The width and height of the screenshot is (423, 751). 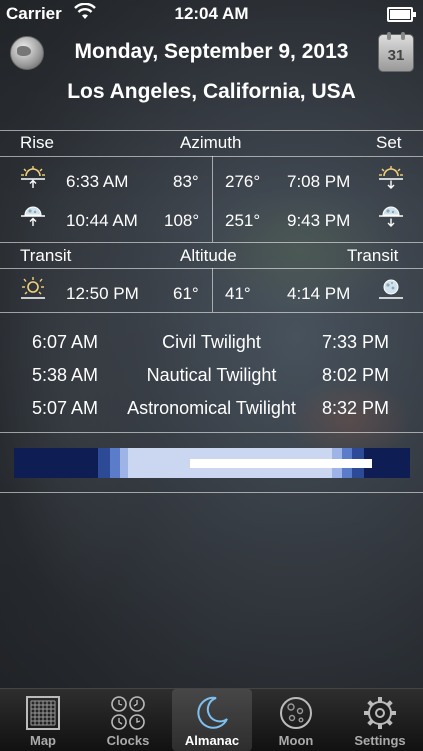 What do you see at coordinates (124, 463) in the screenshot?
I see `civil-segment` at bounding box center [124, 463].